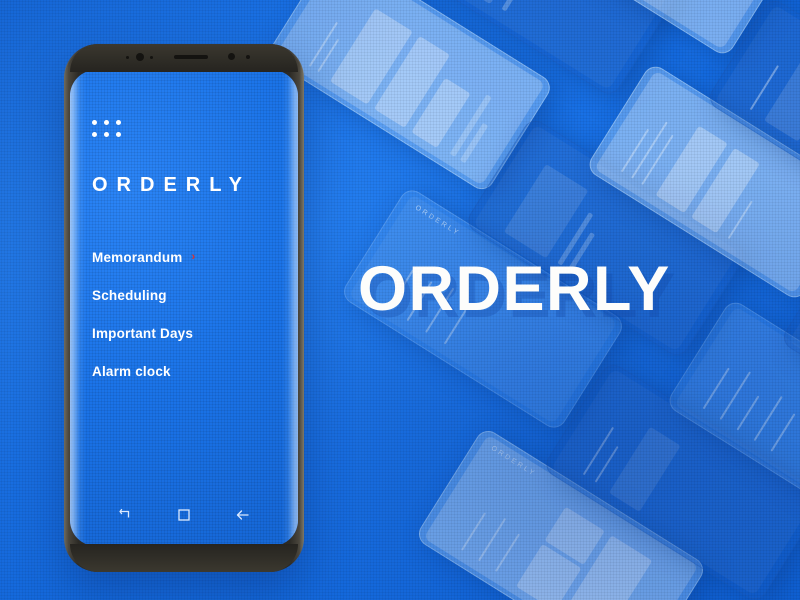 The width and height of the screenshot is (800, 600). Describe the element at coordinates (514, 289) in the screenshot. I see `hero-wordmark: ORDERLY` at that location.